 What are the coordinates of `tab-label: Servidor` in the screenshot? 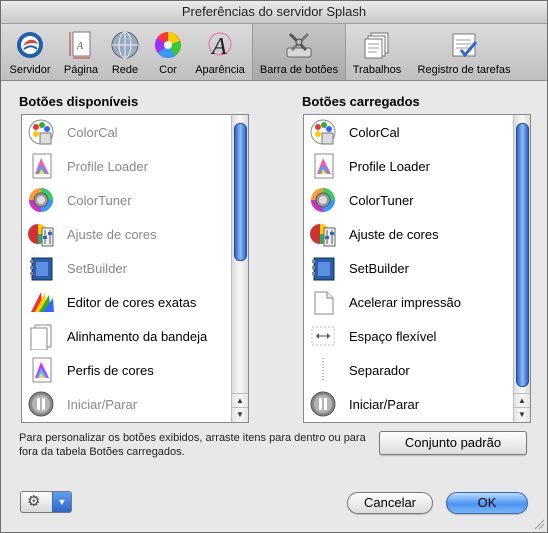 It's located at (30, 70).